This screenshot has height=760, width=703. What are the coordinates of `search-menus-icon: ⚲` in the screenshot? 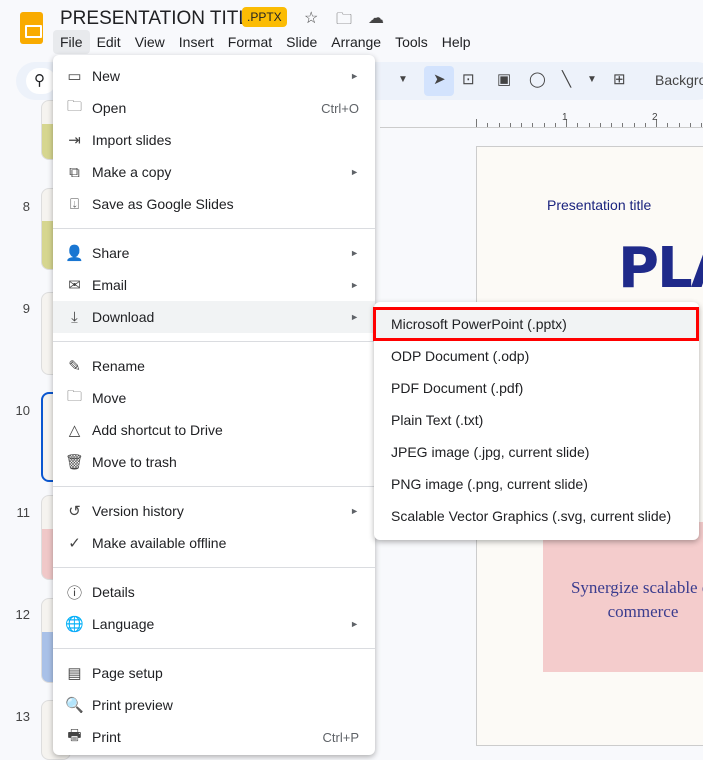 It's located at (41, 81).